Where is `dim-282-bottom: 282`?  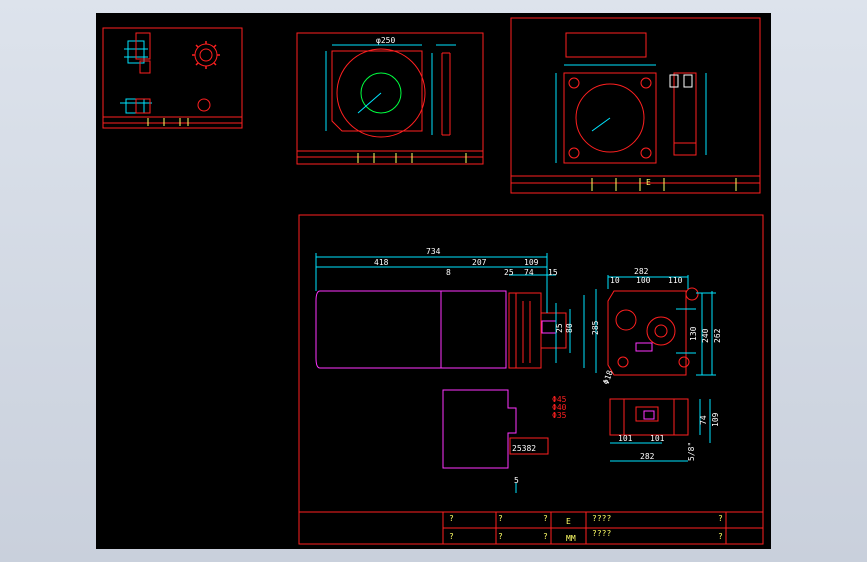 dim-282-bottom: 282 is located at coordinates (647, 456).